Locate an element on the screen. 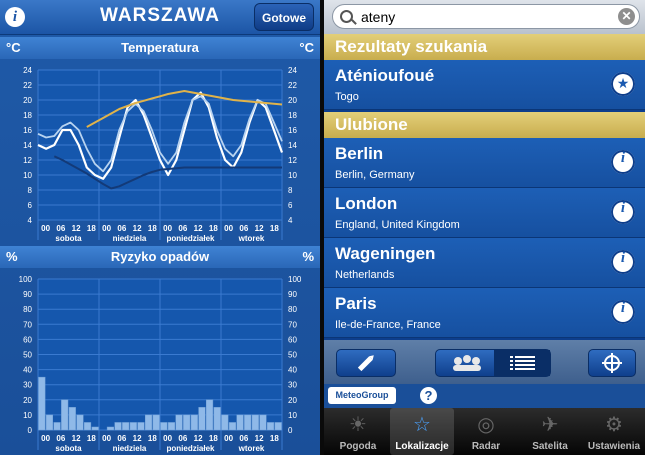 The image size is (645, 455). group-icon is located at coordinates (467, 363).